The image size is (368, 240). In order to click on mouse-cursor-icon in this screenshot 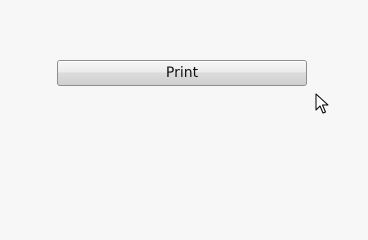, I will do `click(322, 103)`.